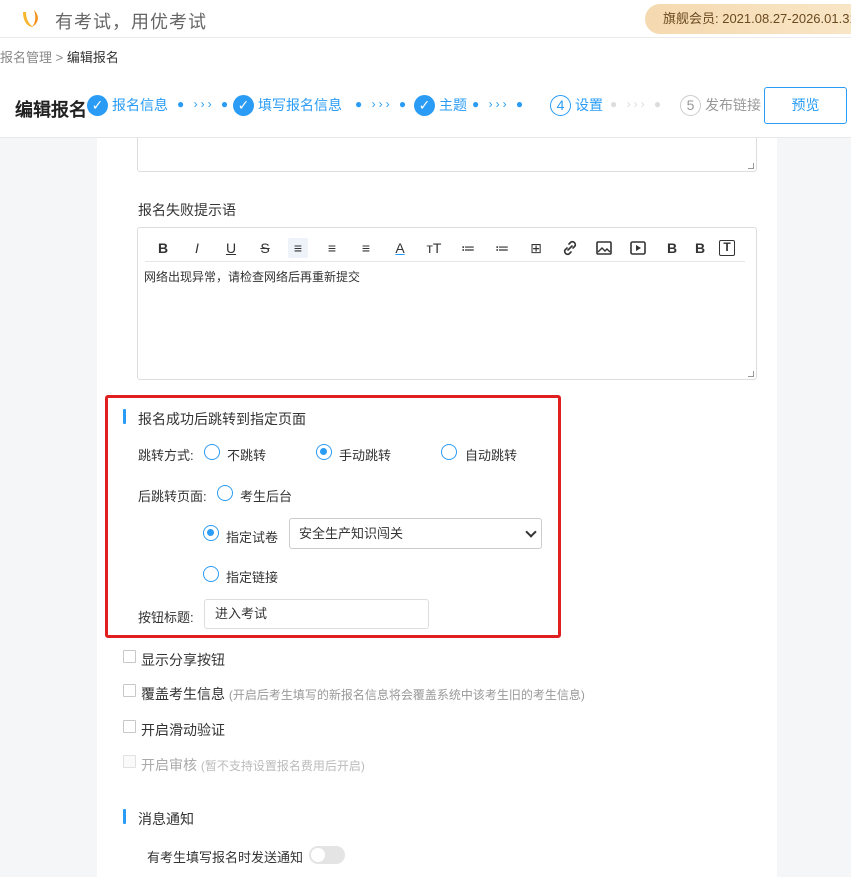 This screenshot has height=877, width=851. Describe the element at coordinates (366, 248) in the screenshot. I see `align-right-icon: ≡` at that location.